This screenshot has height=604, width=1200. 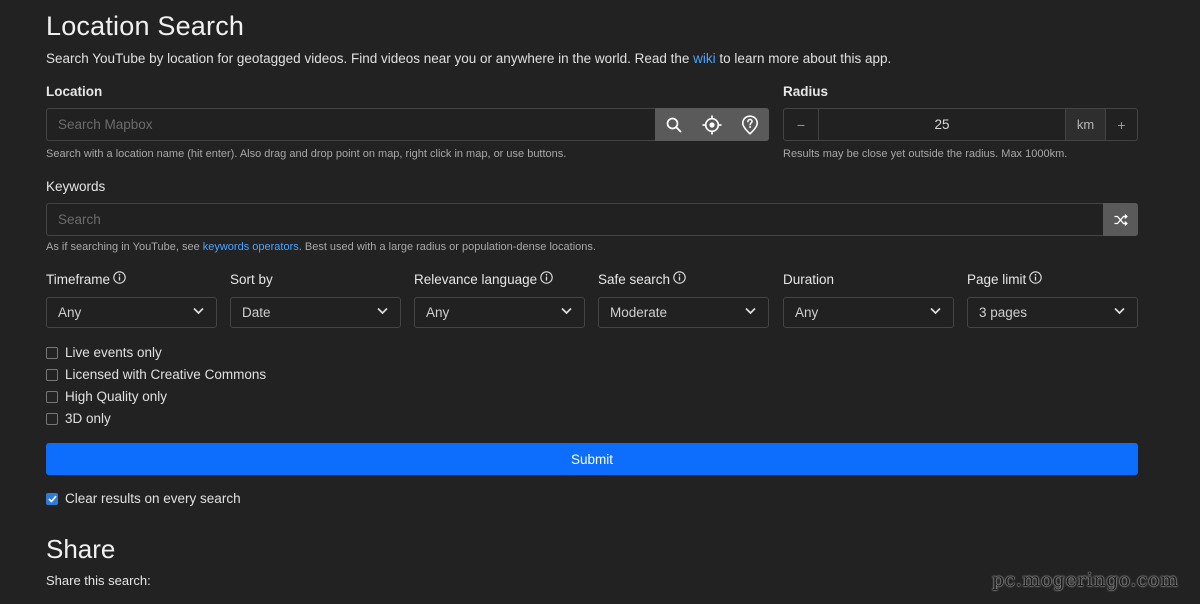 I want to click on 3d-only-checkbox: 3D only, so click(x=78, y=418).